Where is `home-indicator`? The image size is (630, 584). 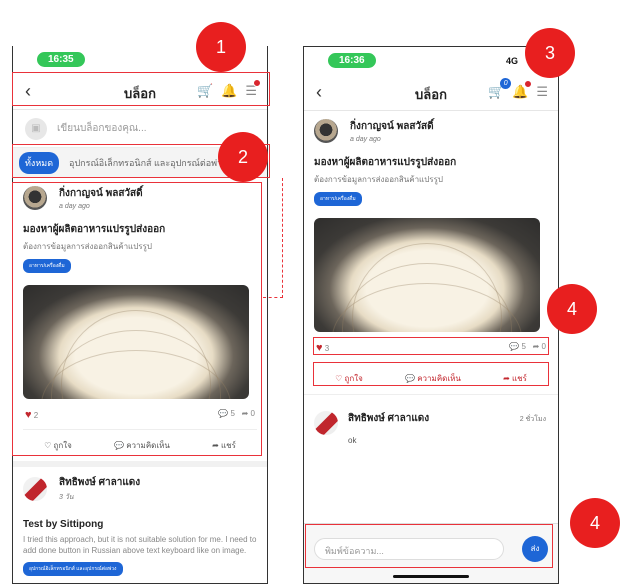 home-indicator is located at coordinates (431, 576).